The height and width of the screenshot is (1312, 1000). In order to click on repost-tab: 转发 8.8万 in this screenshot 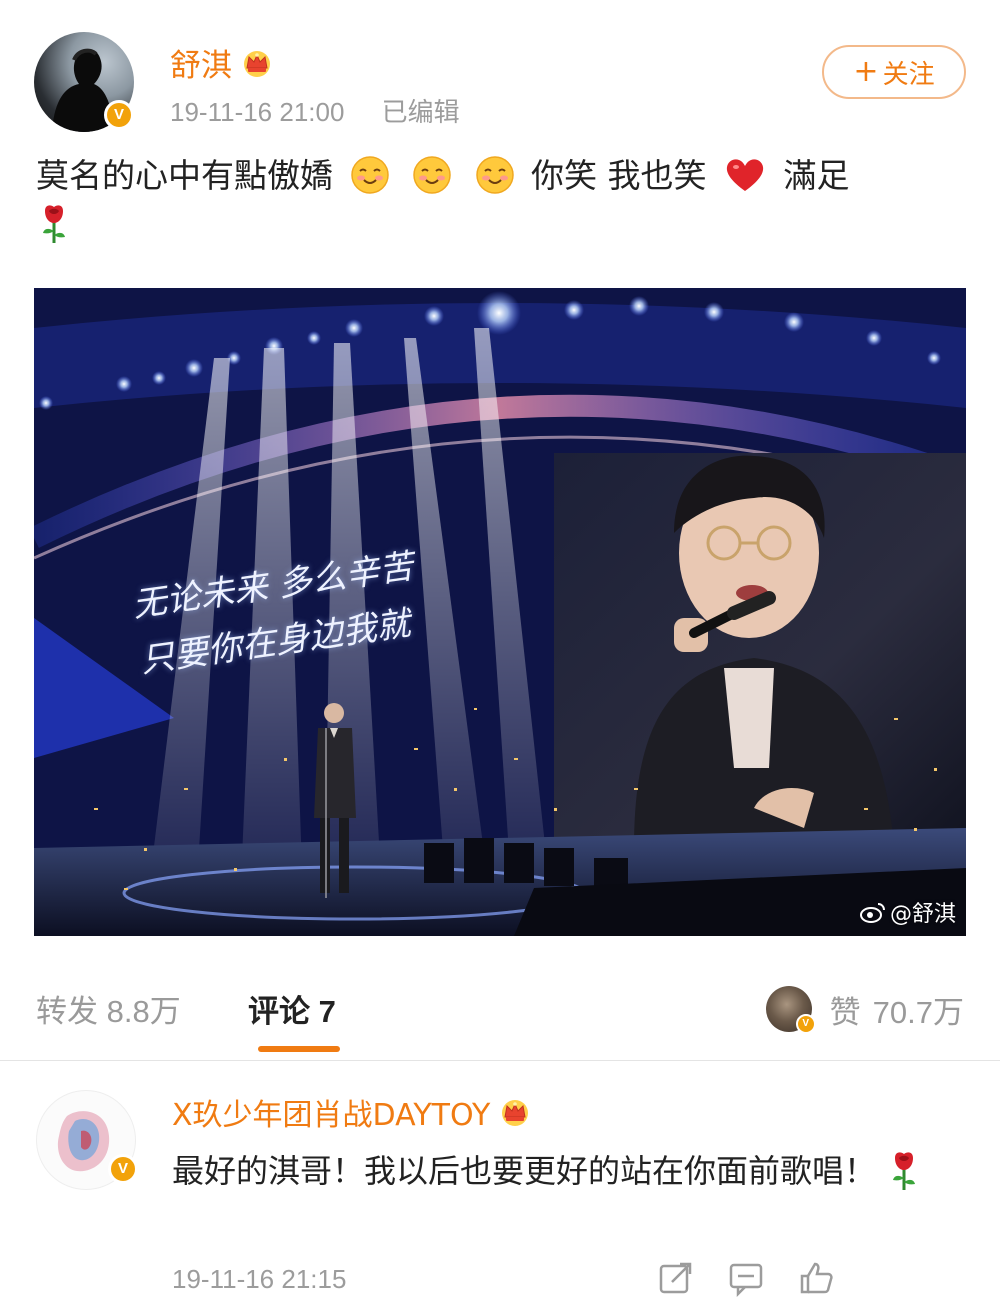, I will do `click(108, 1008)`.